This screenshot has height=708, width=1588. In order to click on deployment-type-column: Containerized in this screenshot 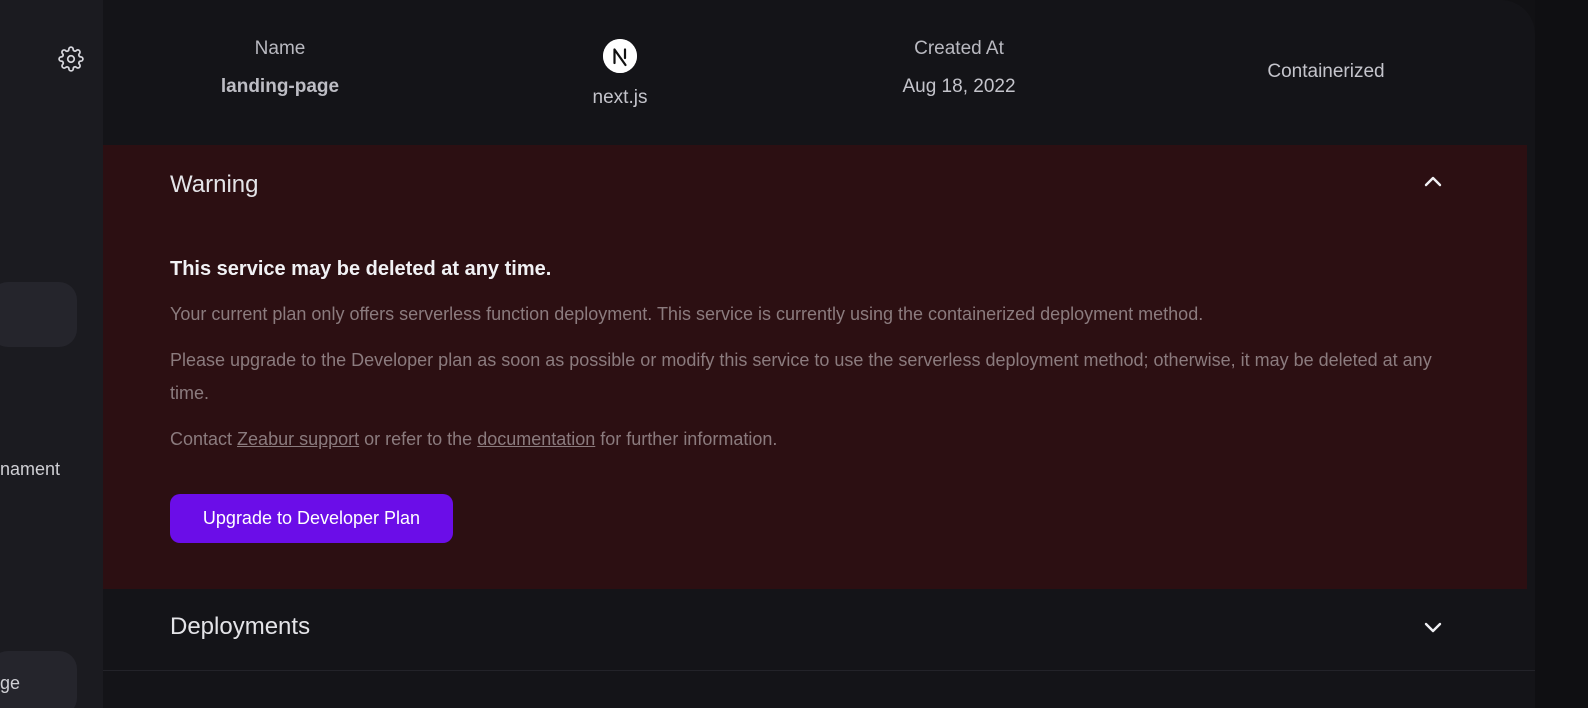, I will do `click(1326, 72)`.